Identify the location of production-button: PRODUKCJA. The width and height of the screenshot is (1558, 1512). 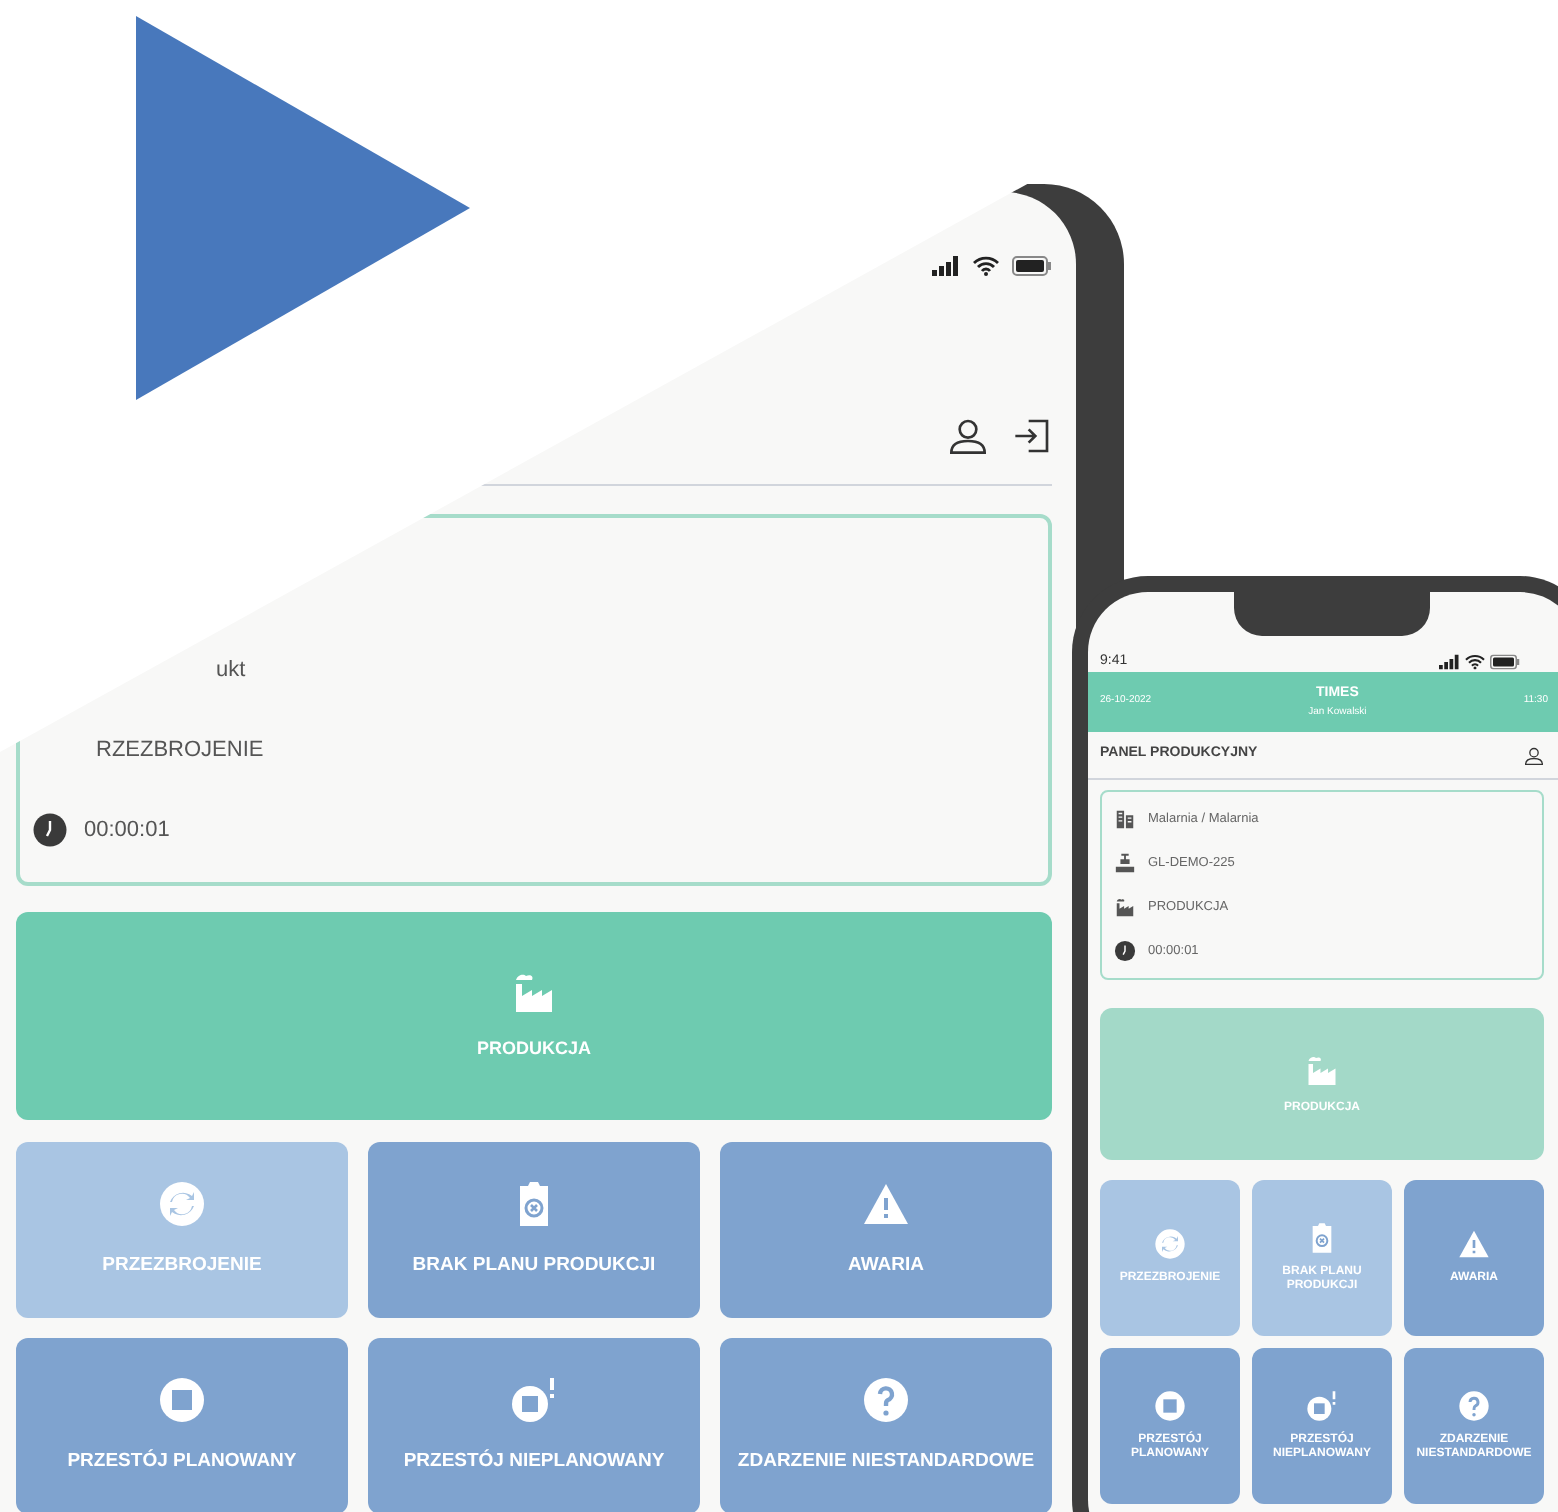
(534, 1016).